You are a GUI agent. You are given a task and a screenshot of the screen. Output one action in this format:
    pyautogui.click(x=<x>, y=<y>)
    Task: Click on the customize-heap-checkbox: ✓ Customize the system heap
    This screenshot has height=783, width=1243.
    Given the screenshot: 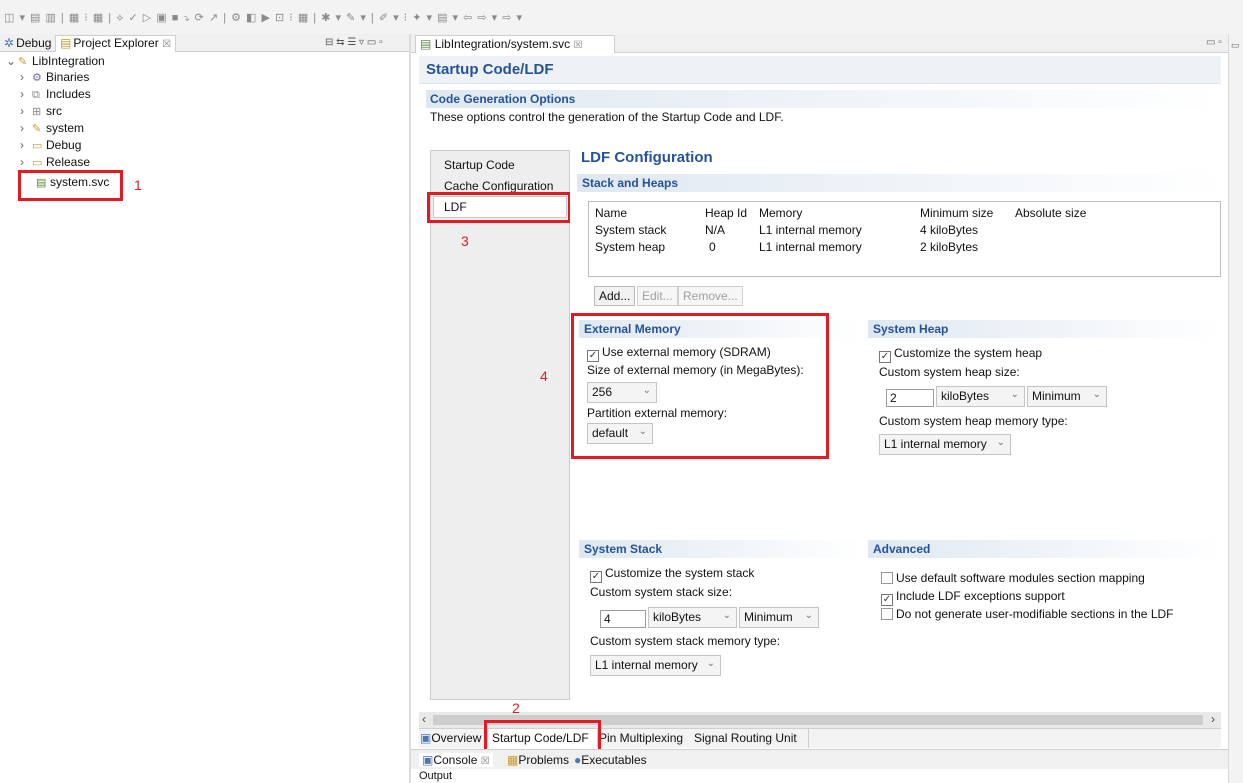 What is the action you would take?
    pyautogui.click(x=960, y=354)
    